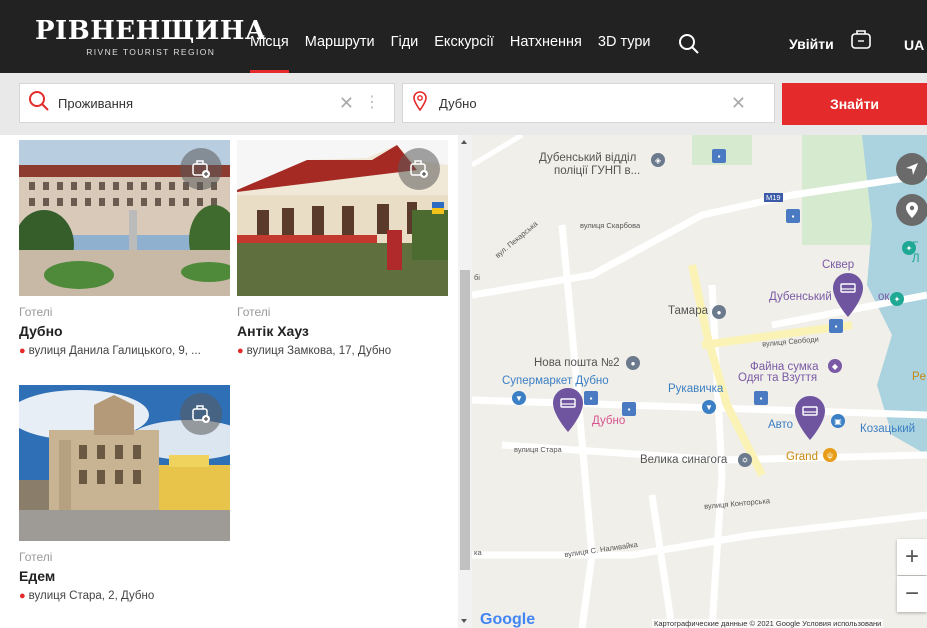  What do you see at coordinates (151, 31) in the screenshot?
I see `logo-title: РІВНЕНЩИНА` at bounding box center [151, 31].